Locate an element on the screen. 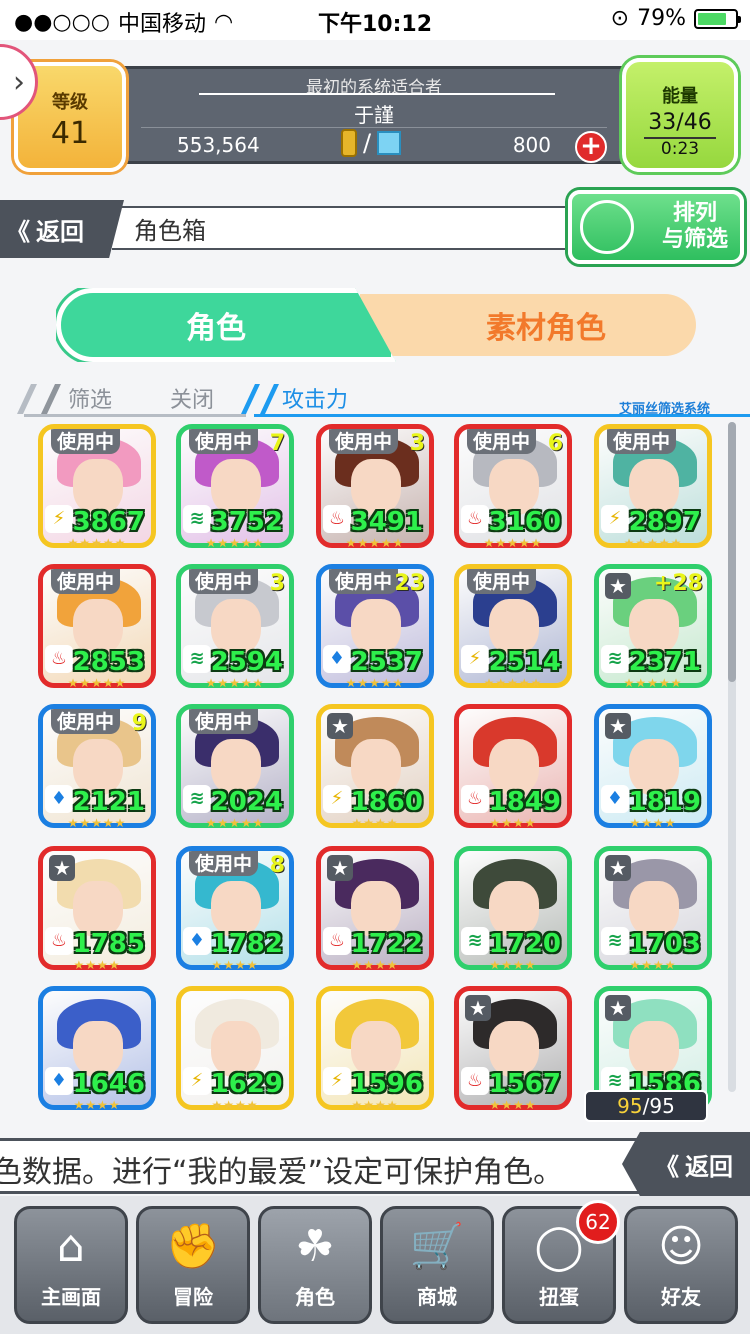  battery-icon is located at coordinates (717, 18).